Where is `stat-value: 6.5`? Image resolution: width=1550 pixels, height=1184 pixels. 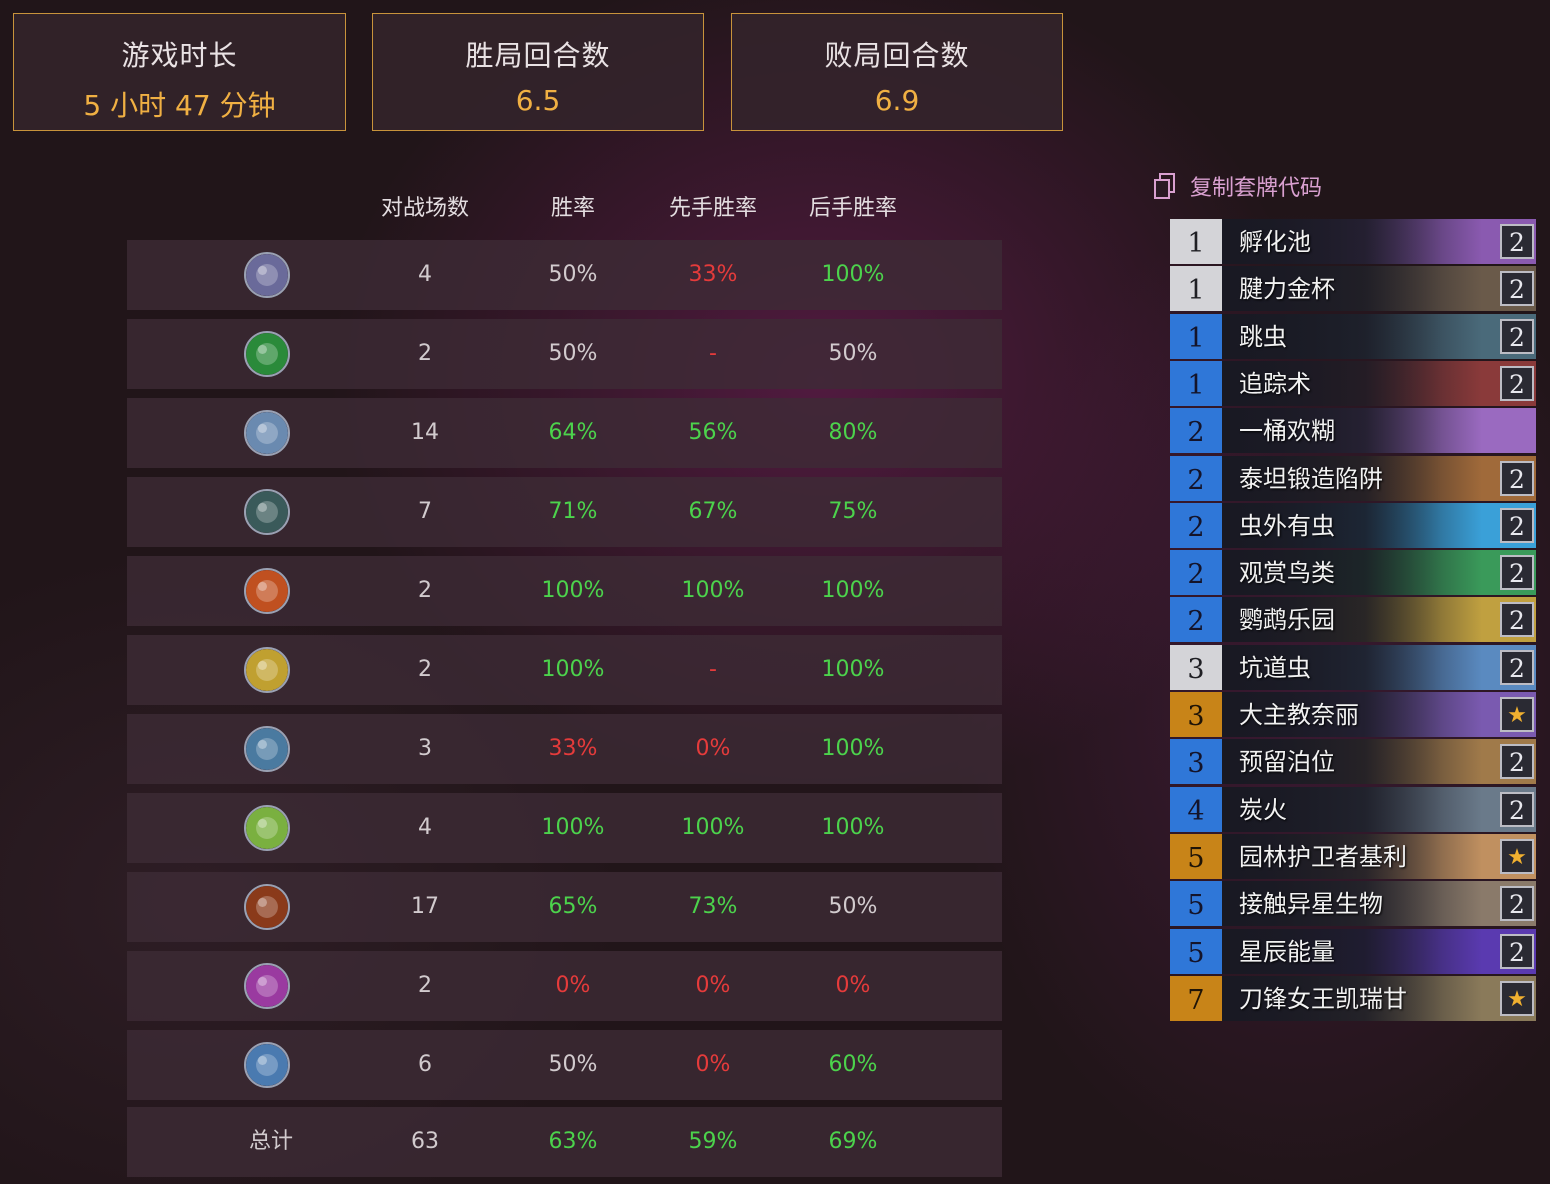 stat-value: 6.5 is located at coordinates (538, 100).